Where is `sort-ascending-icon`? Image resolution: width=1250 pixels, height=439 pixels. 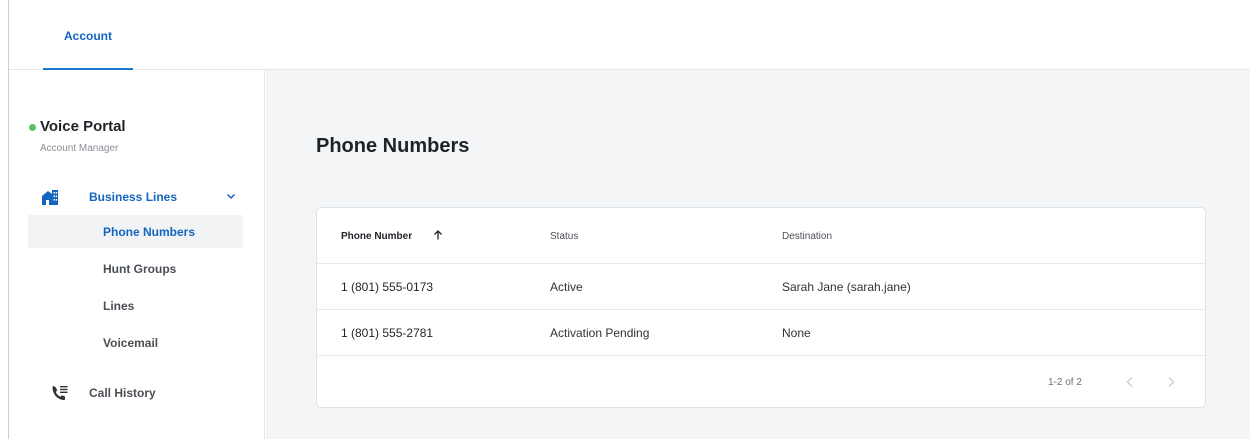
sort-ascending-icon is located at coordinates (438, 235).